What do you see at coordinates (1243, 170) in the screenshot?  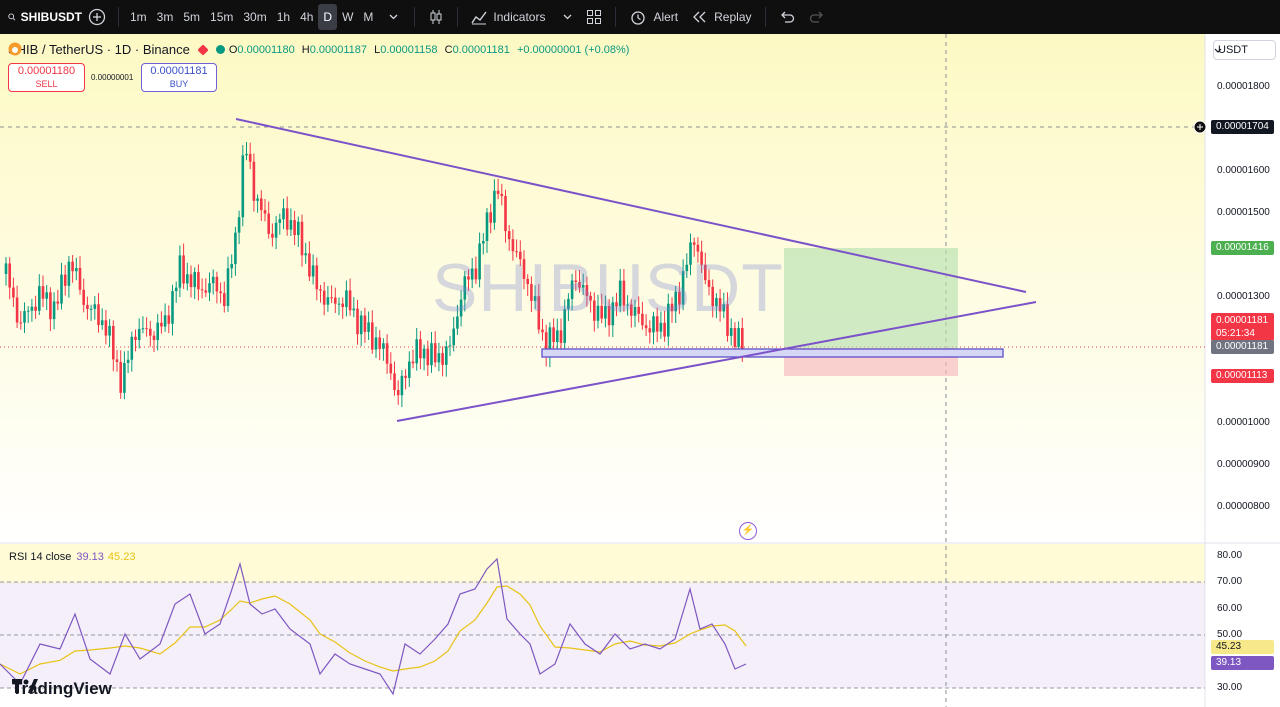 I see `price-axis-label: 0.00001600` at bounding box center [1243, 170].